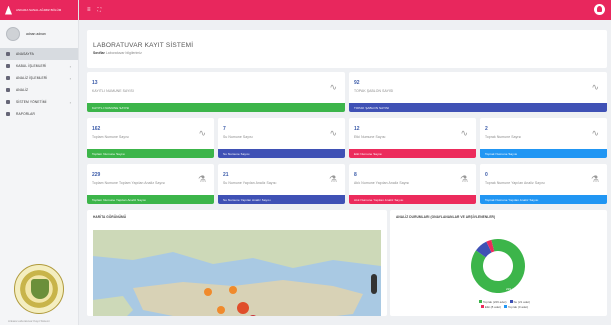 The width and height of the screenshot is (611, 325). Describe the element at coordinates (111, 137) in the screenshot. I see `stat-label: Toplam Numune Sayısı` at that location.